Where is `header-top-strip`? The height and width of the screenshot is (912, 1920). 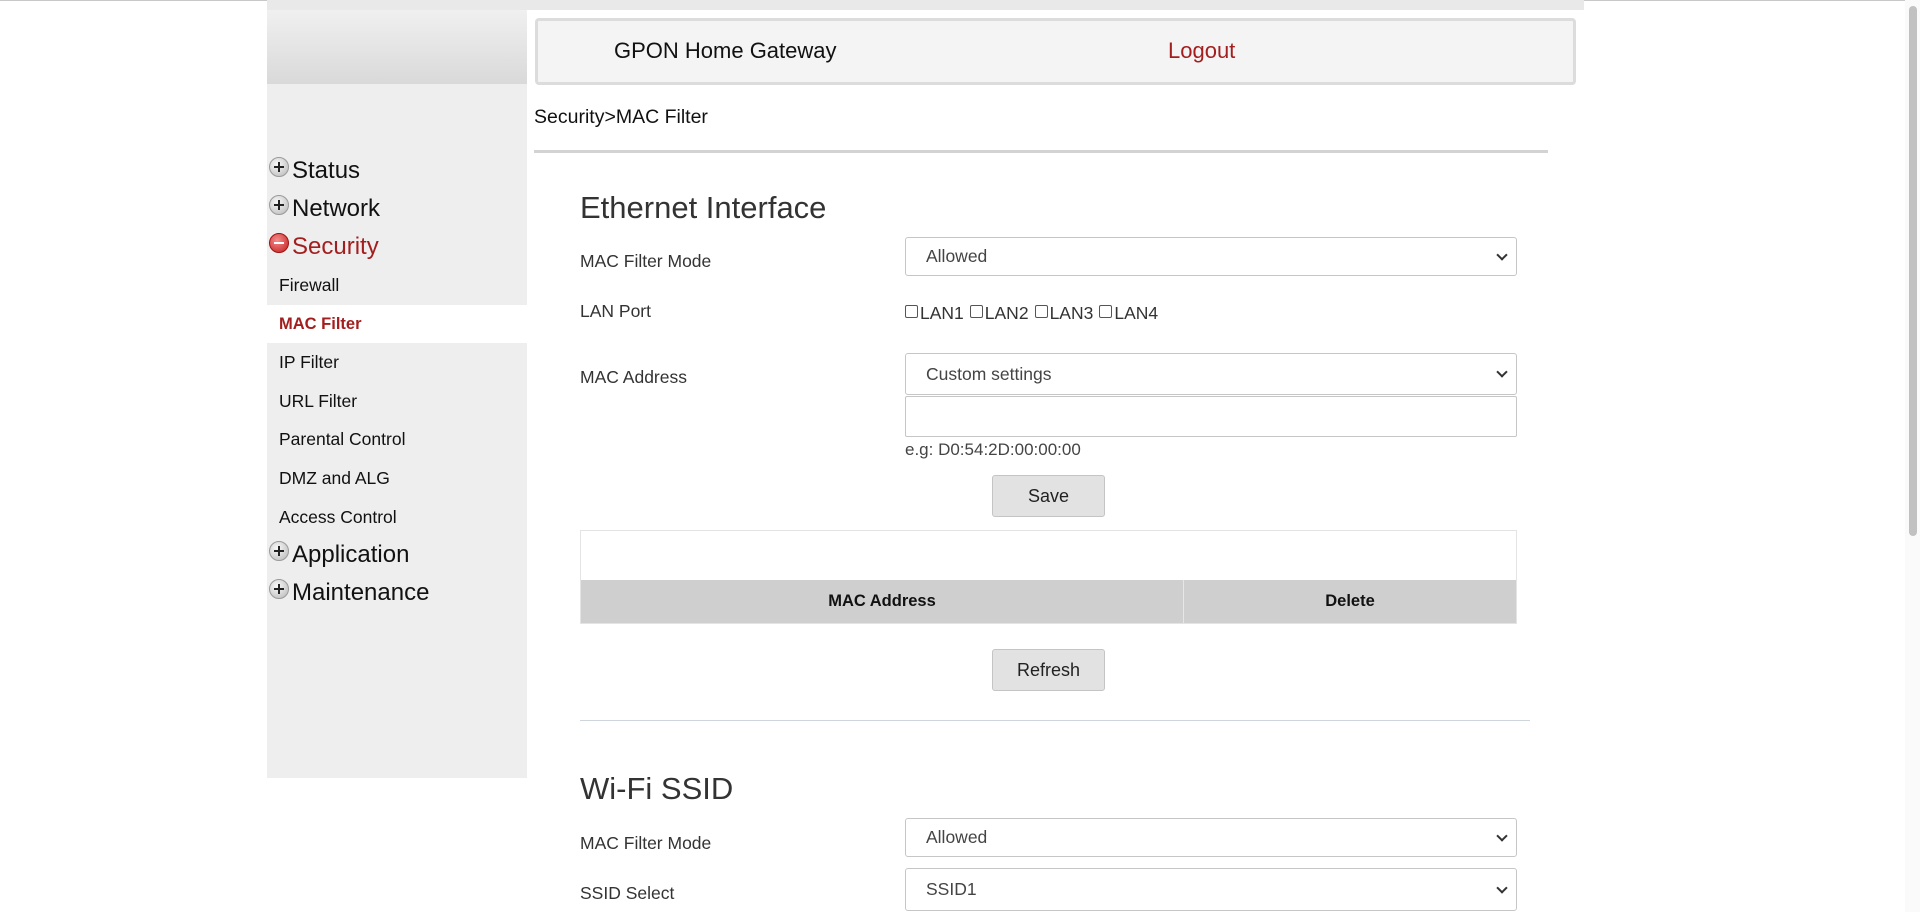
header-top-strip is located at coordinates (925, 5).